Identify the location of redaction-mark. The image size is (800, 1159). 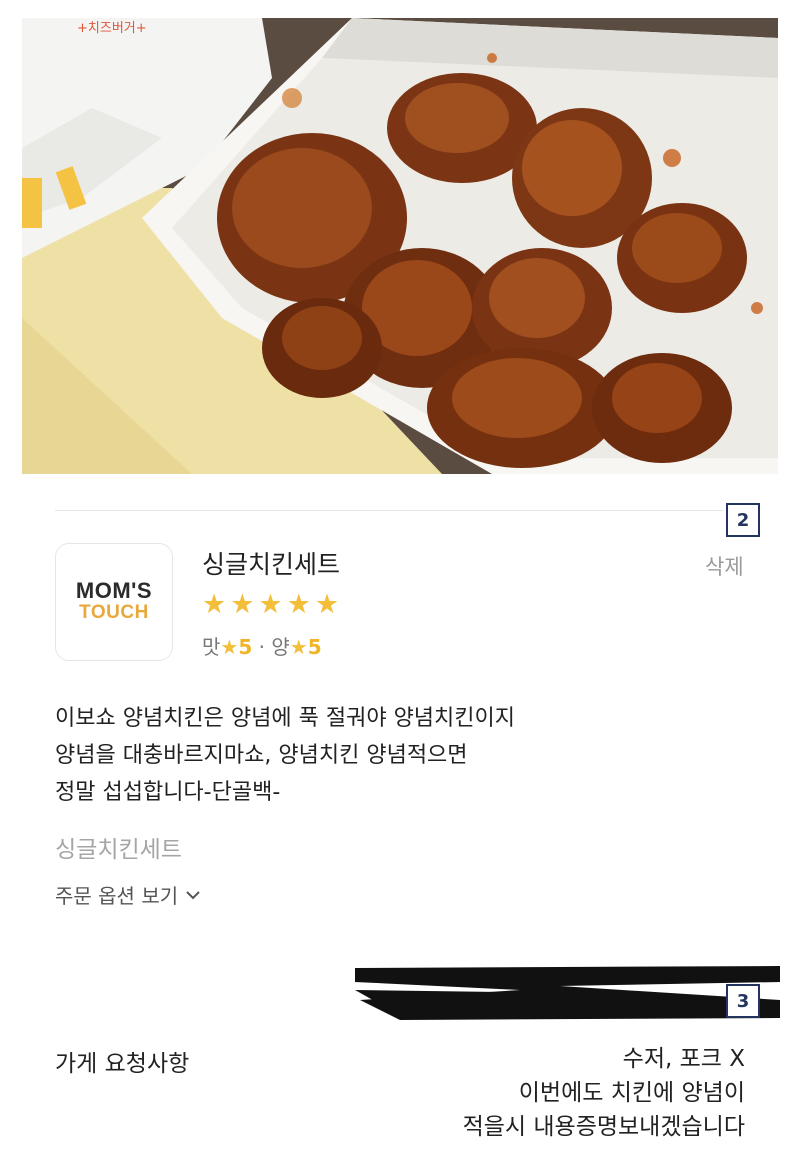
(400, 995).